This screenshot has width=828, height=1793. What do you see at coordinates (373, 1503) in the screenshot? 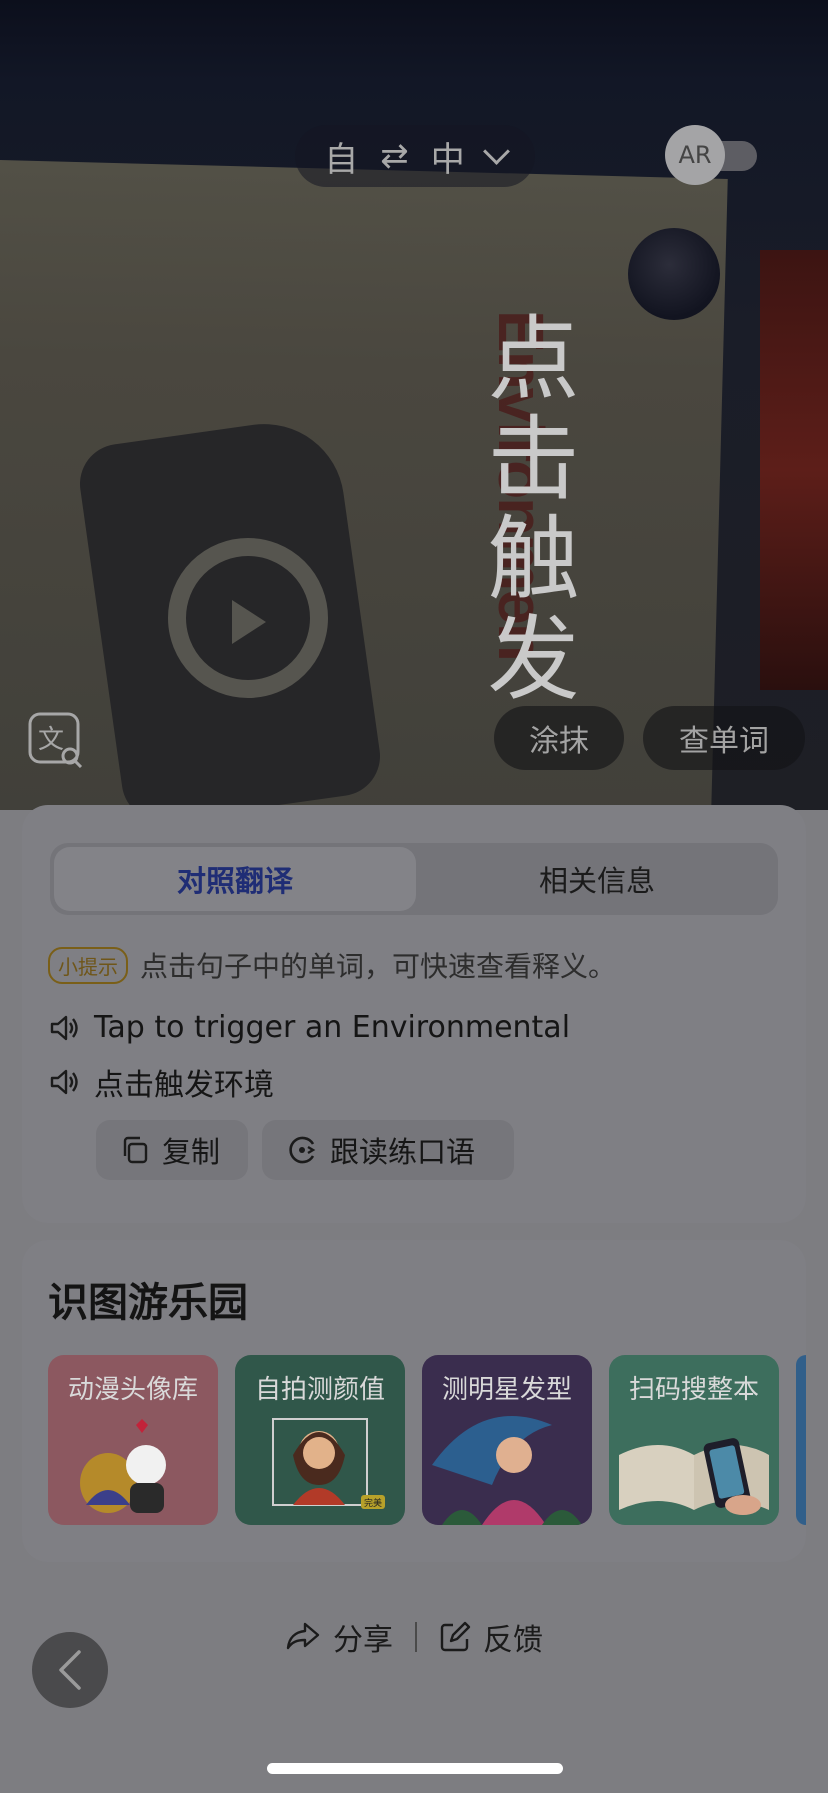
I see `perfect-badge: 完美` at bounding box center [373, 1503].